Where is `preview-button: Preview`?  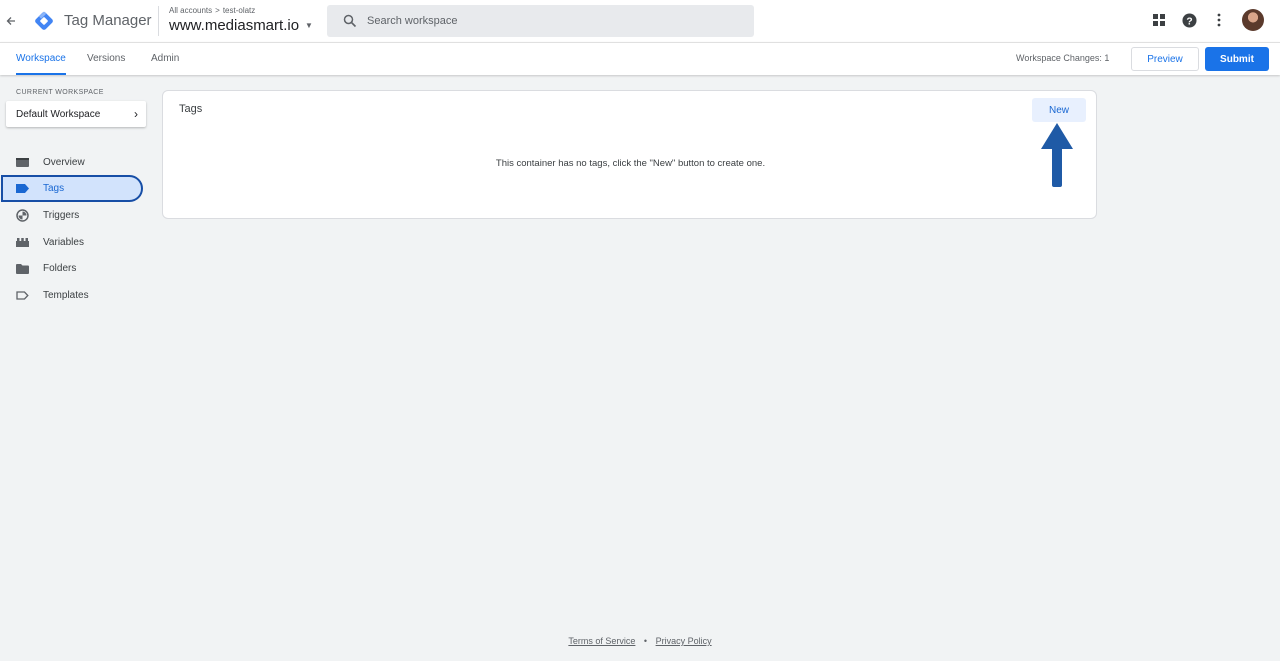
preview-button: Preview is located at coordinates (1165, 59).